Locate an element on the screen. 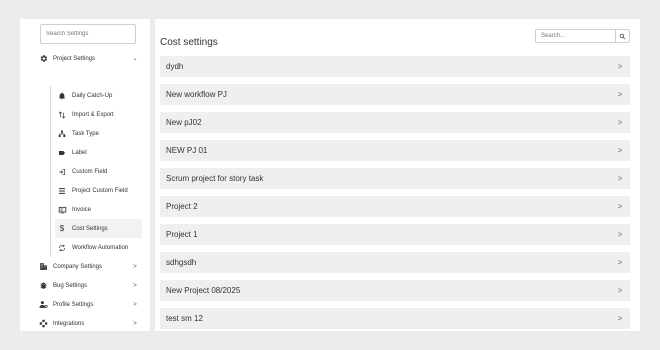 The width and height of the screenshot is (660, 350). project-row: dydh > is located at coordinates (395, 66).